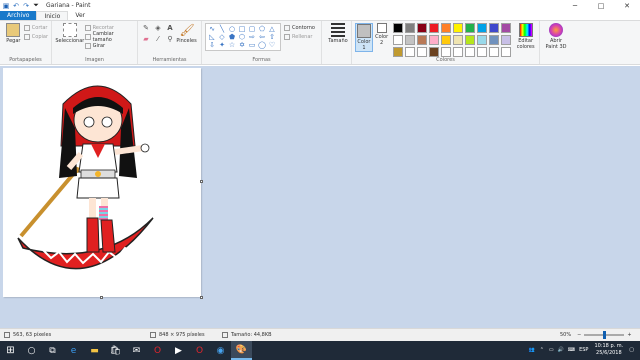 The height and width of the screenshot is (360, 640). I want to click on shape-callout-rect-icon: ▭, so click(252, 45).